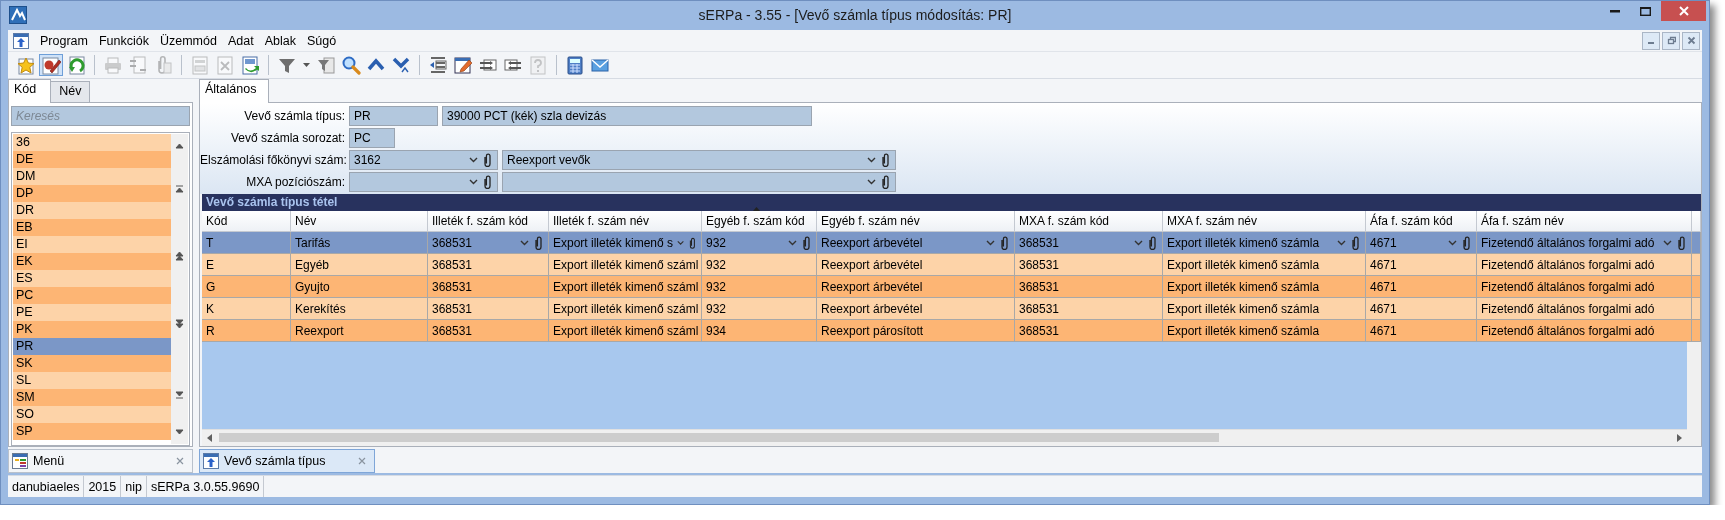 This screenshot has width=1725, height=520. What do you see at coordinates (322, 40) in the screenshot?
I see `menu-item: Súgó` at bounding box center [322, 40].